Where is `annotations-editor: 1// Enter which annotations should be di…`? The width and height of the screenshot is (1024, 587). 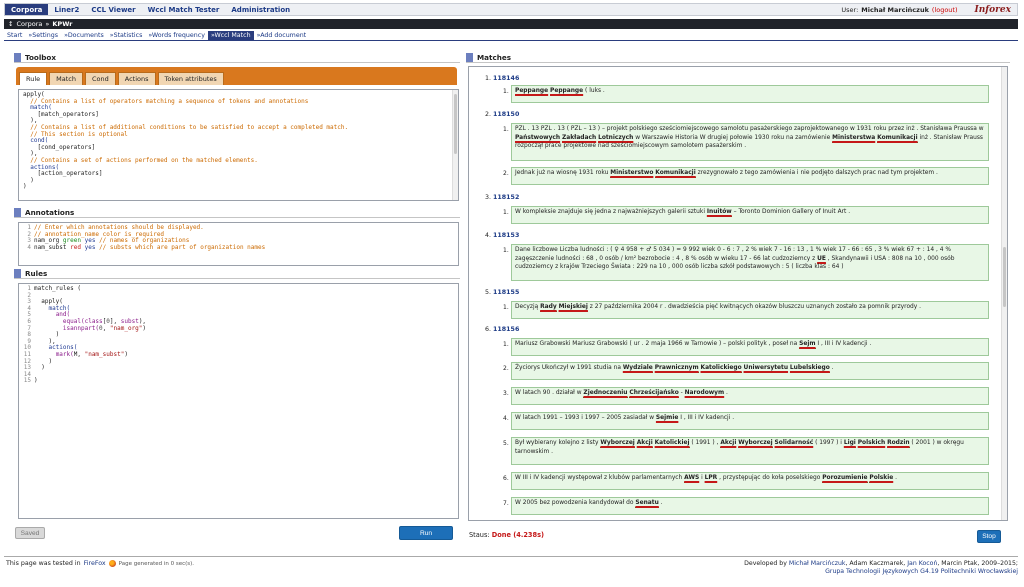 annotations-editor: 1// Enter which annotations should be di… is located at coordinates (238, 244).